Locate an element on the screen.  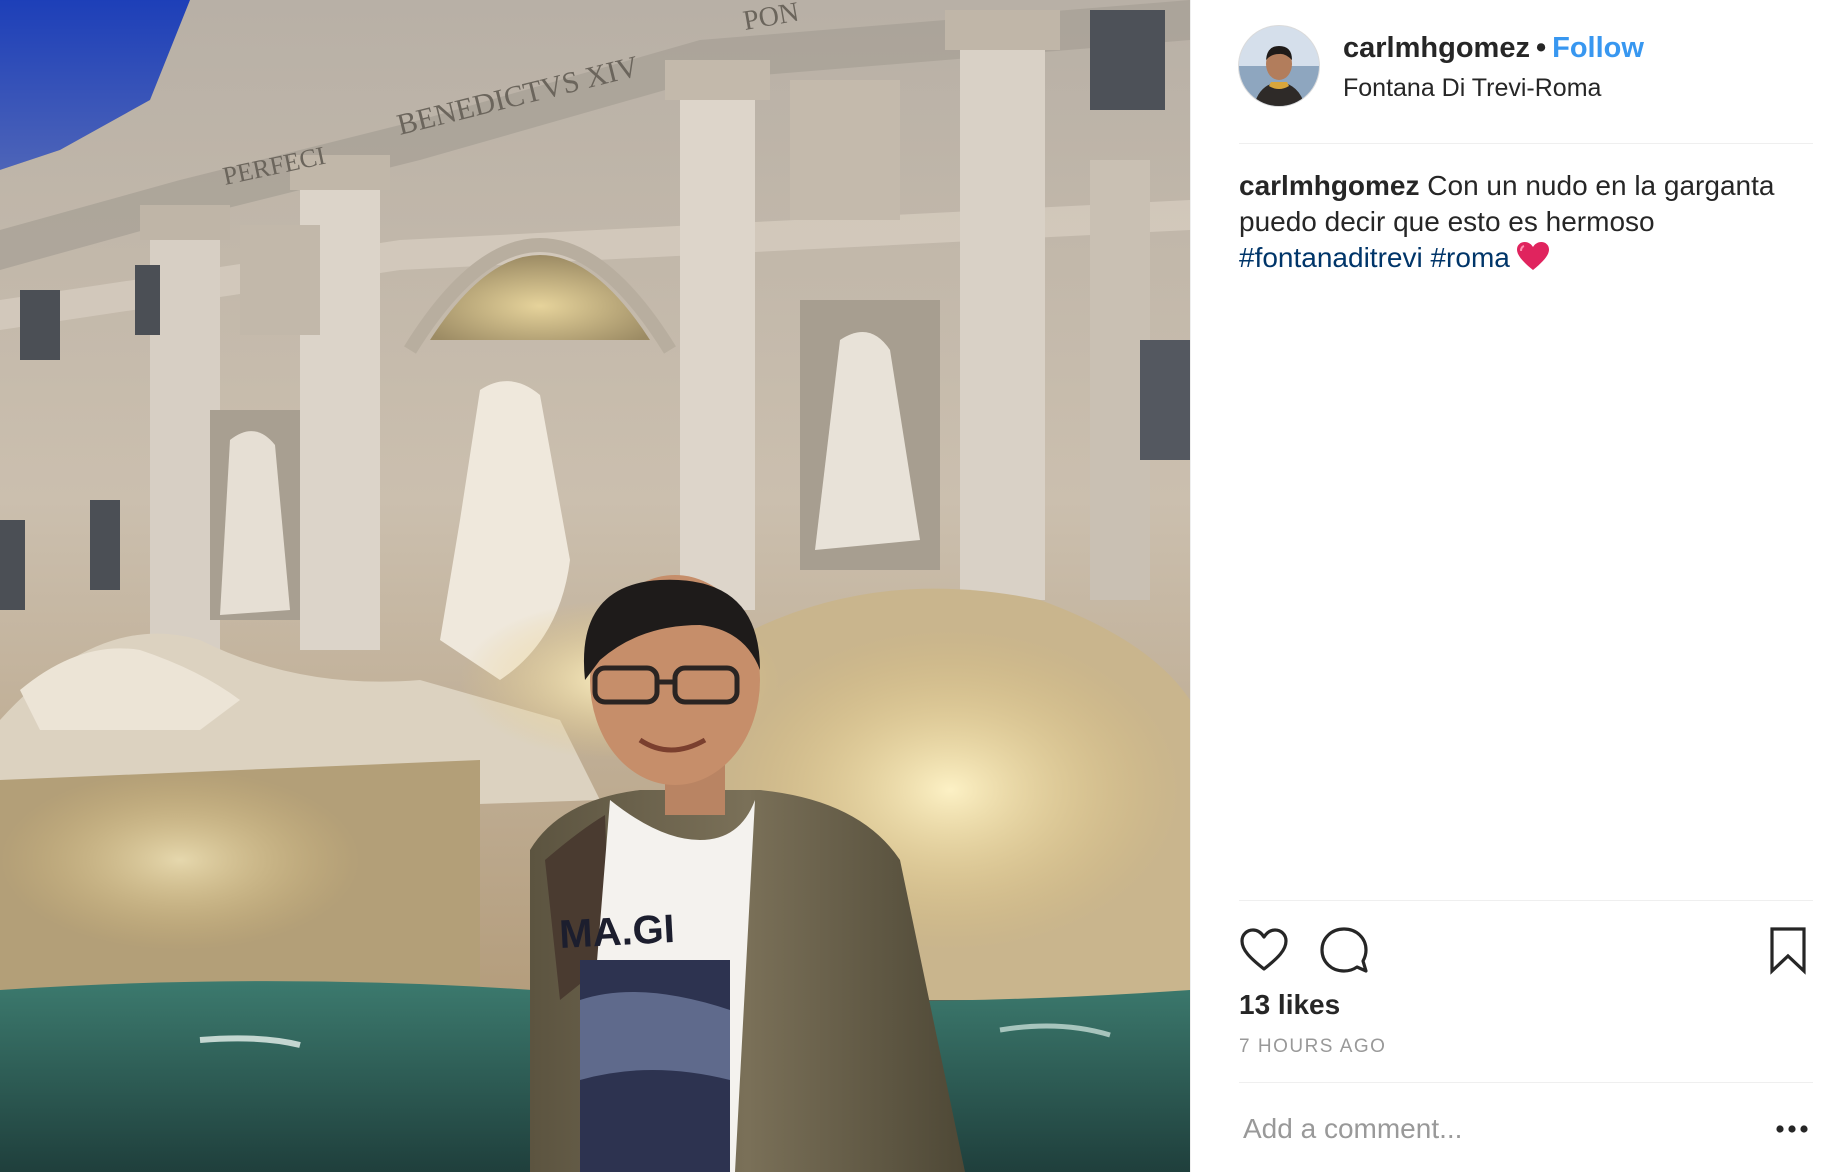
save-button is located at coordinates (1788, 950).